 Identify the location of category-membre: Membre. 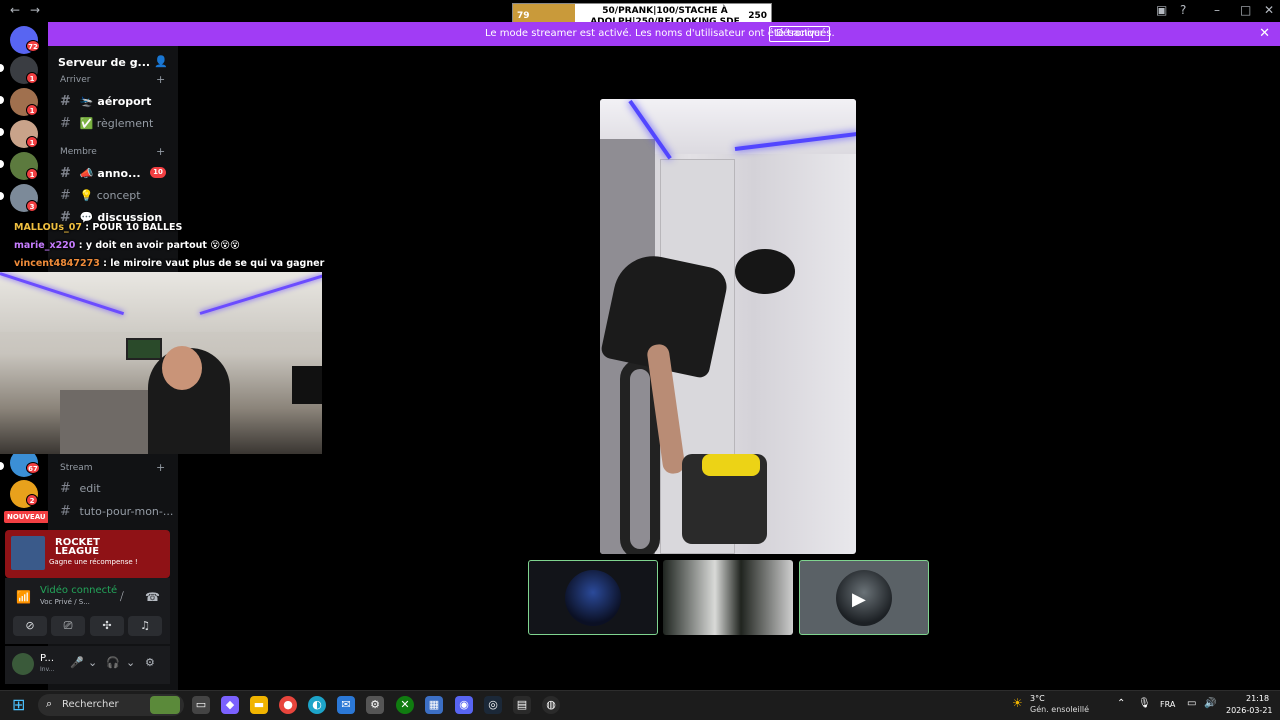
(78, 152).